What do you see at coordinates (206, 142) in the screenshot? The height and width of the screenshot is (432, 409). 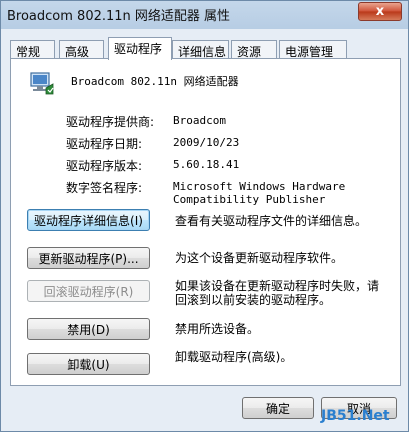 I see `date-value: 2009/10/23` at bounding box center [206, 142].